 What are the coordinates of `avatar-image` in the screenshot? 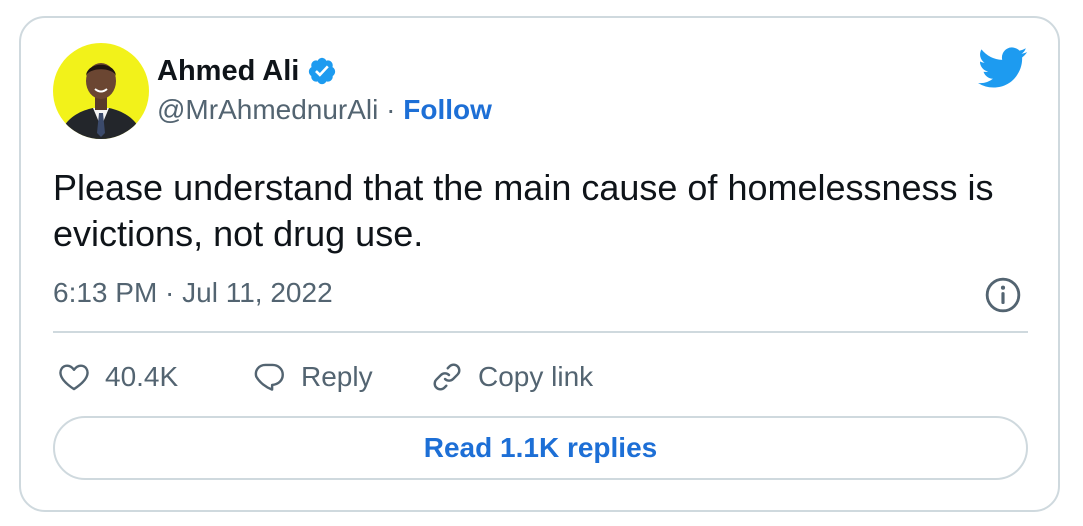 It's located at (101, 91).